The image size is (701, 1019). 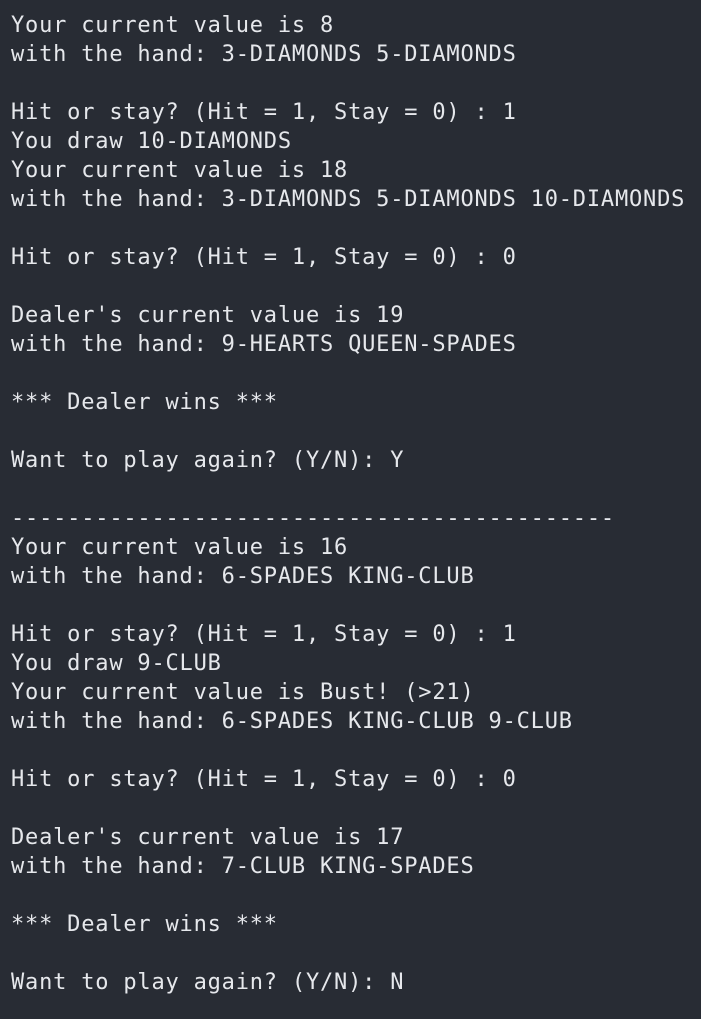 What do you see at coordinates (208, 460) in the screenshot?
I see `terminal-line: Want to play again? (Y/N): Y` at bounding box center [208, 460].